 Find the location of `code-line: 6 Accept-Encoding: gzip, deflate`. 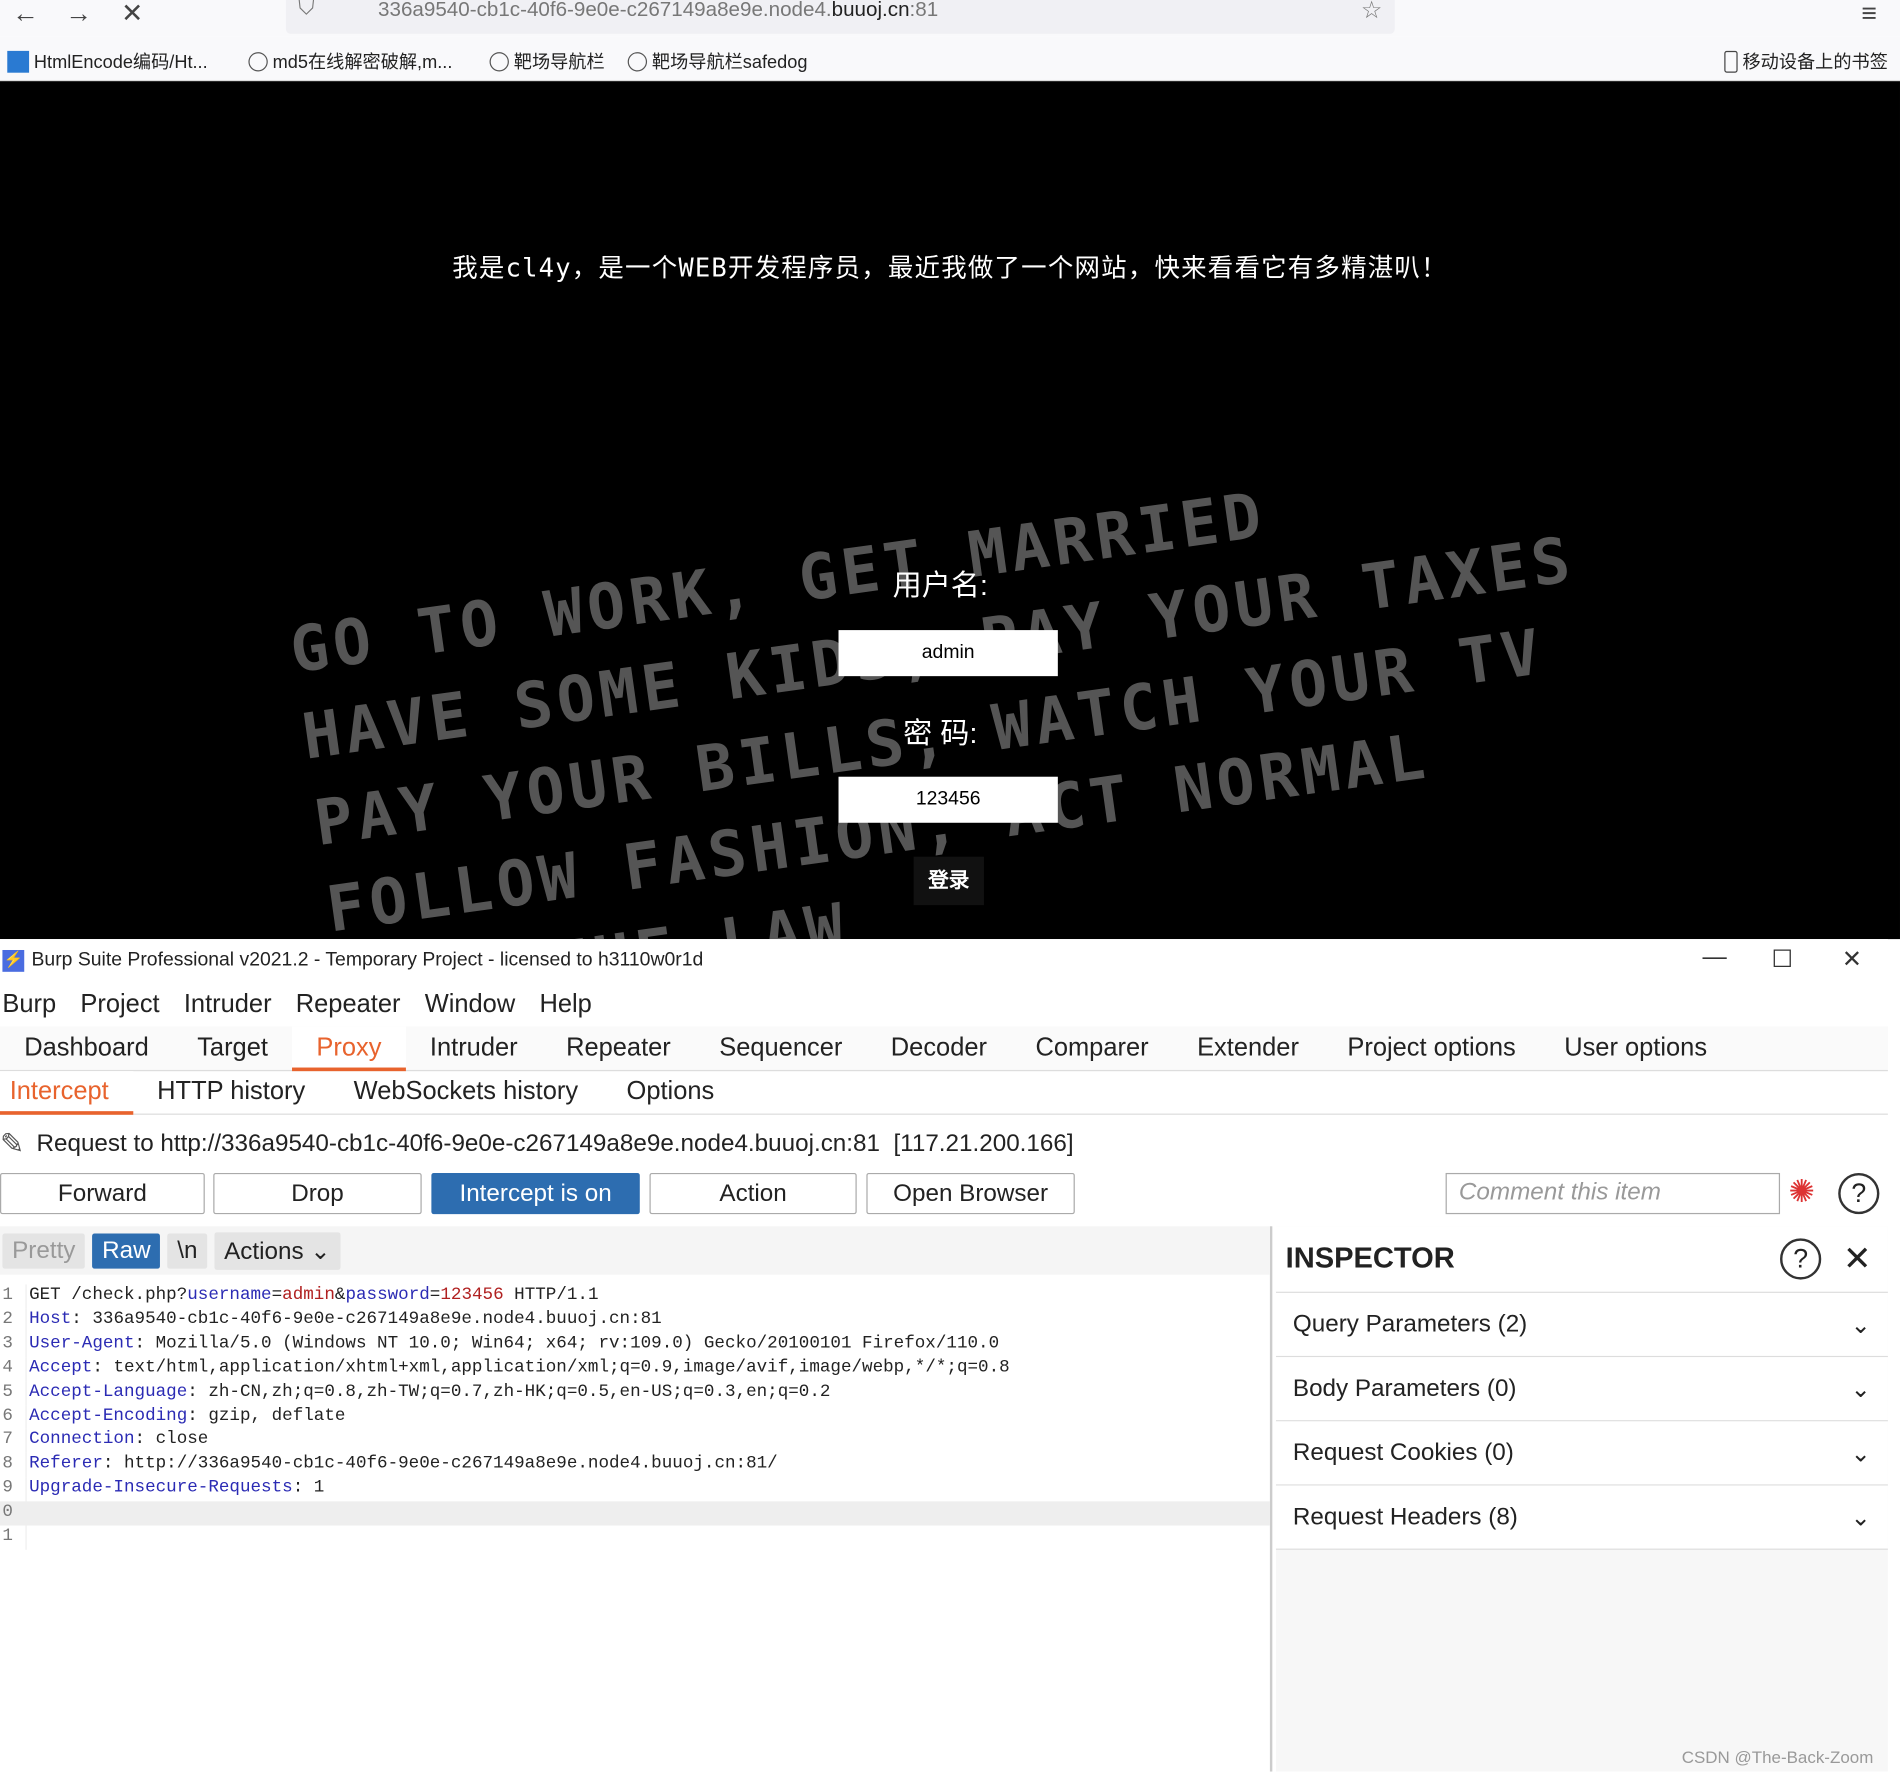

code-line: 6 Accept-Encoding: gzip, deflate is located at coordinates (635, 1417).